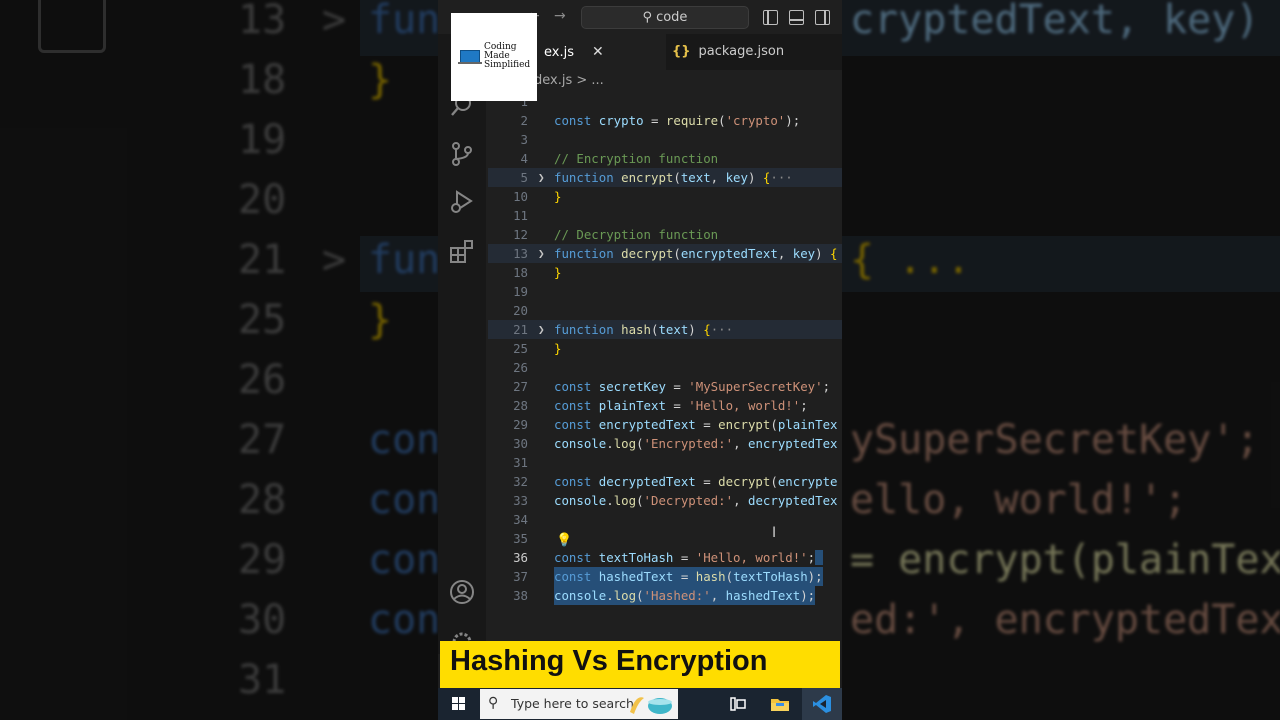 The height and width of the screenshot is (720, 1280). Describe the element at coordinates (665, 386) in the screenshot. I see `code-line: 27 const secretKey = 'MySuperSecretKey';` at that location.